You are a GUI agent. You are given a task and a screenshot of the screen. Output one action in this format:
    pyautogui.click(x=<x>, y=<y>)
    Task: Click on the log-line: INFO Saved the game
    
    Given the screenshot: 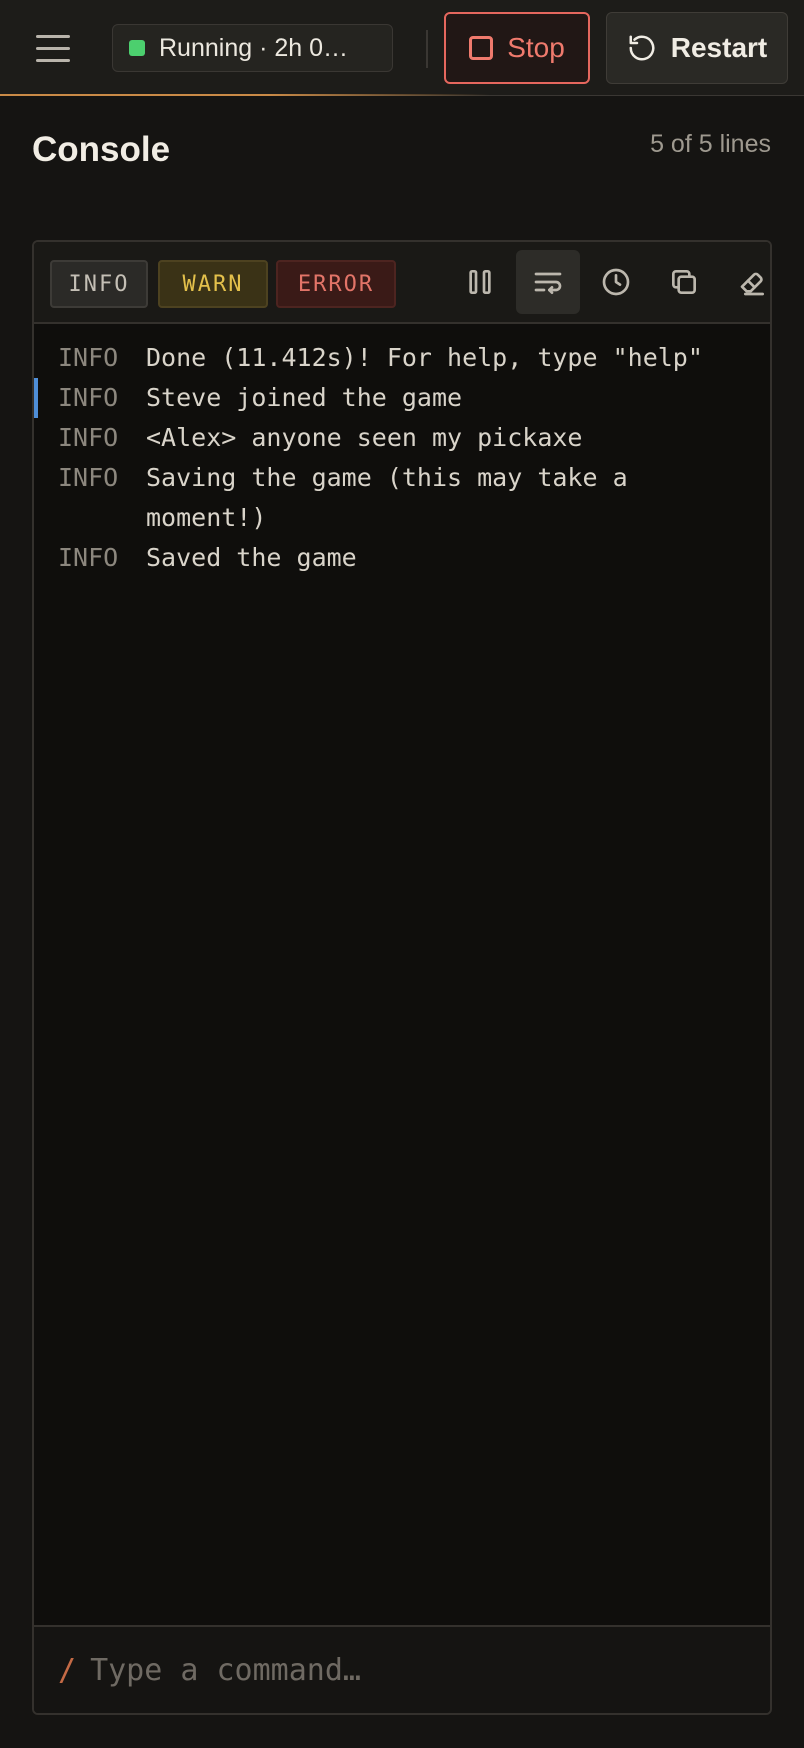 What is the action you would take?
    pyautogui.click(x=402, y=558)
    